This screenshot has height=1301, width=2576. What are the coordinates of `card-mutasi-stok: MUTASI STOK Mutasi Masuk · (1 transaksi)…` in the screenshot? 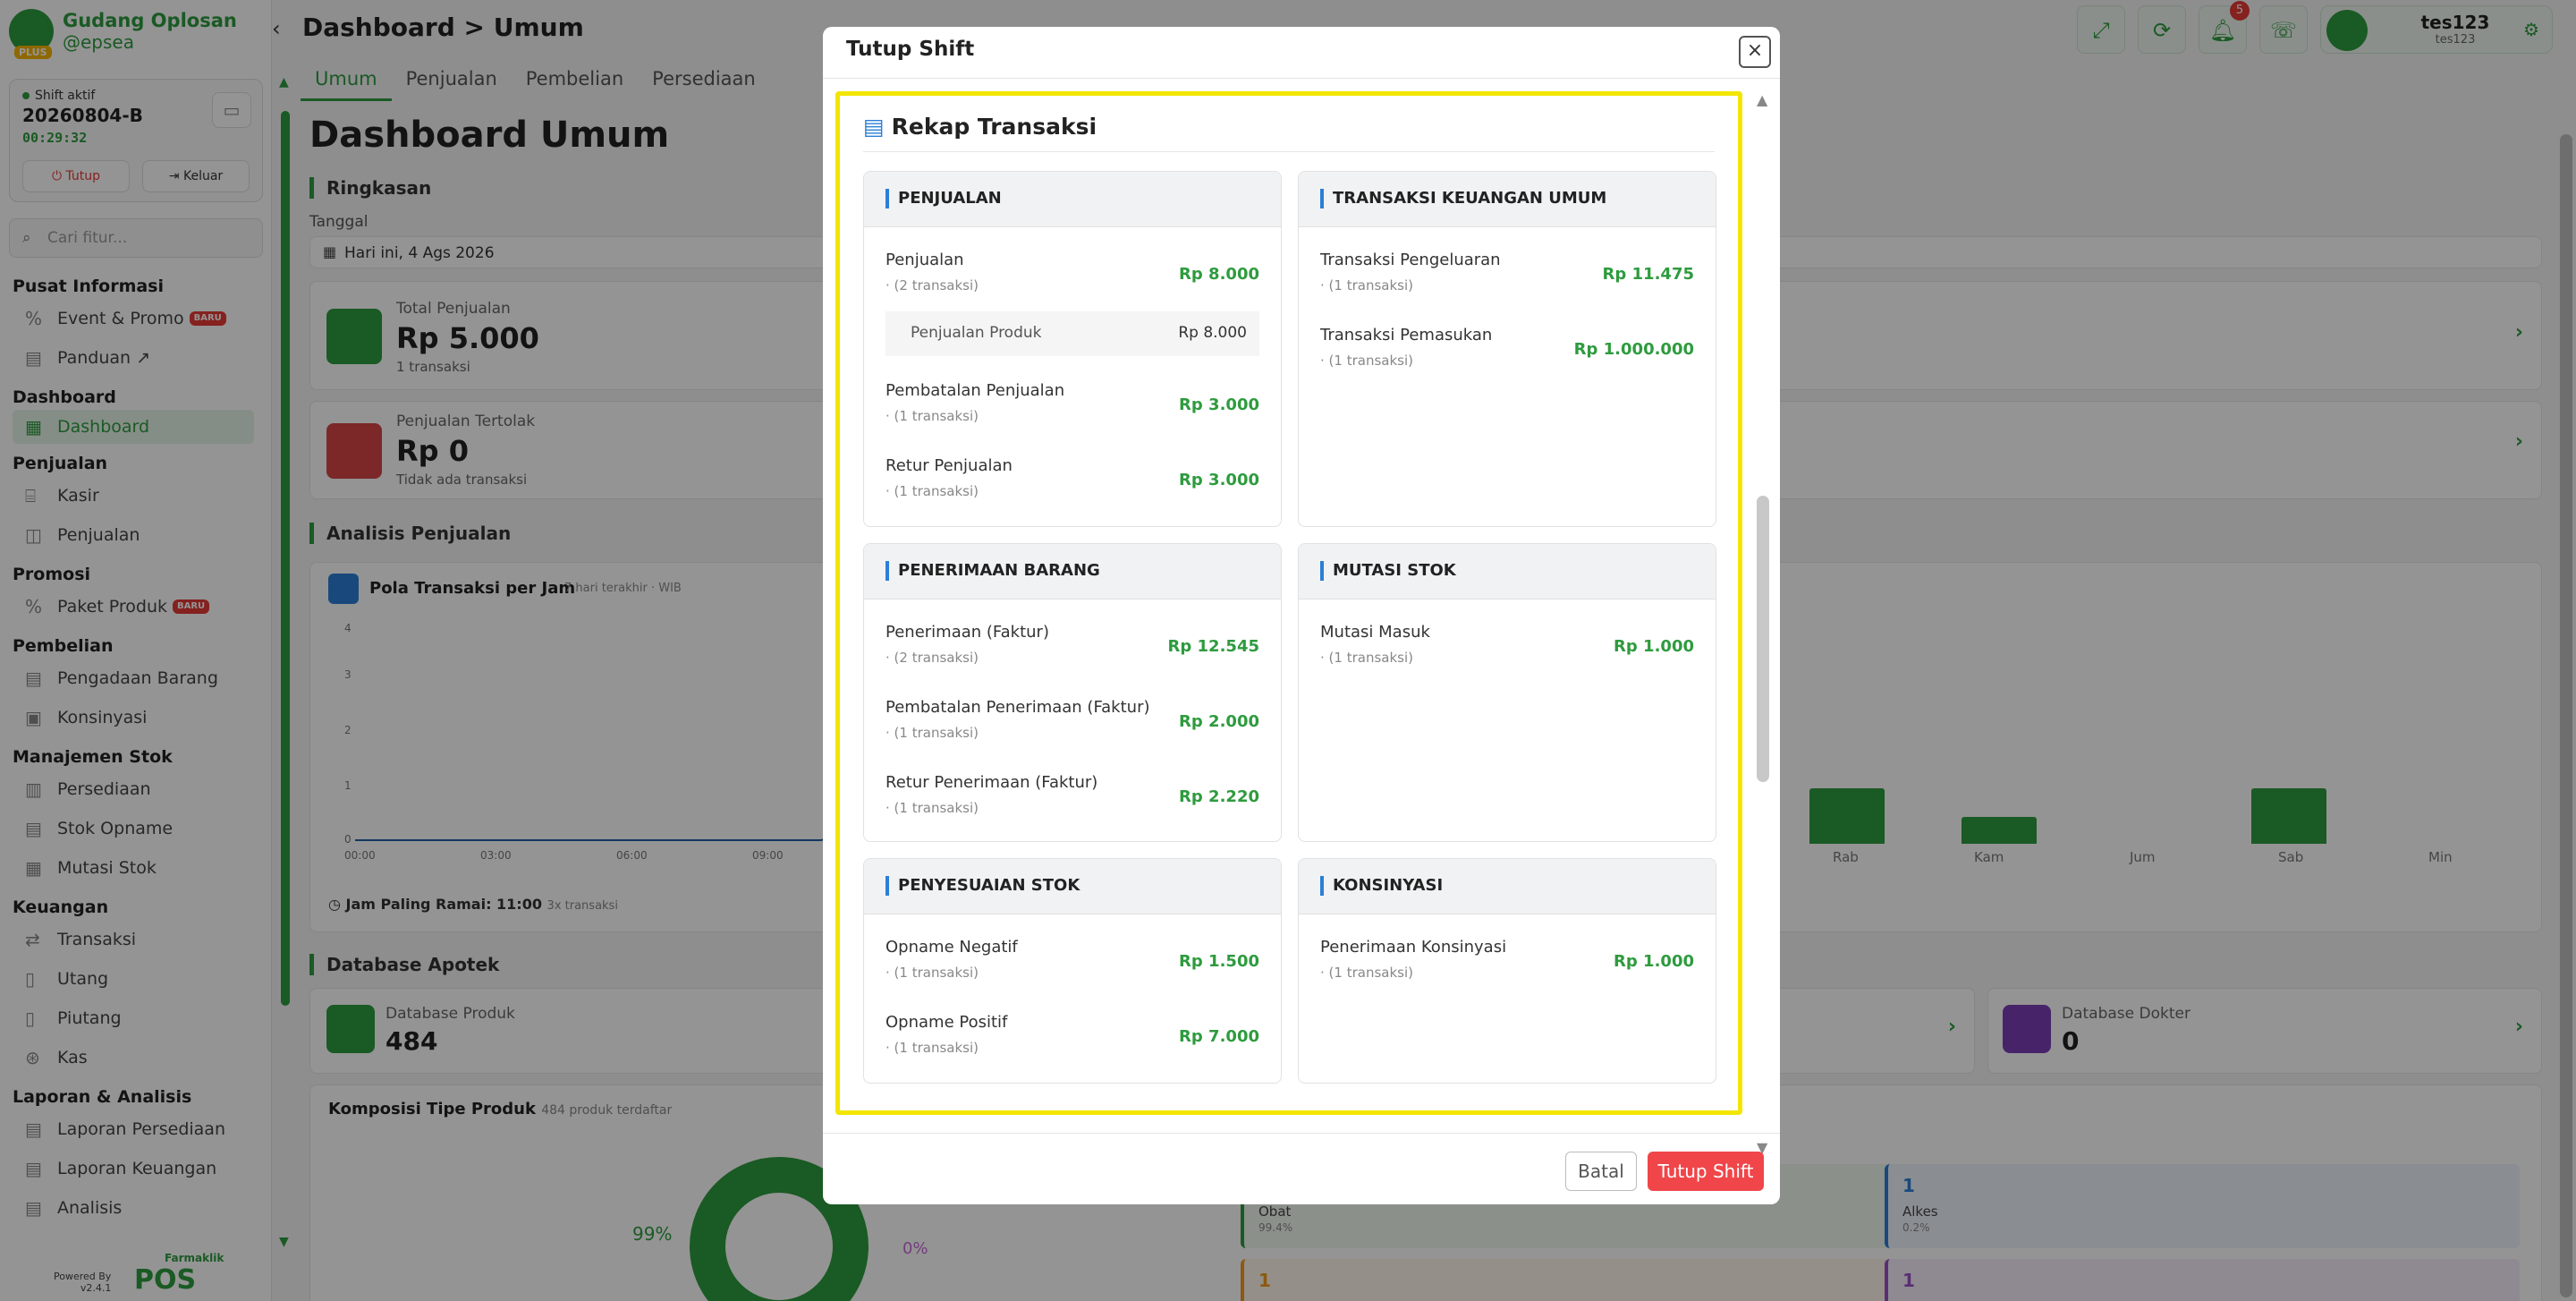 It's located at (1507, 692).